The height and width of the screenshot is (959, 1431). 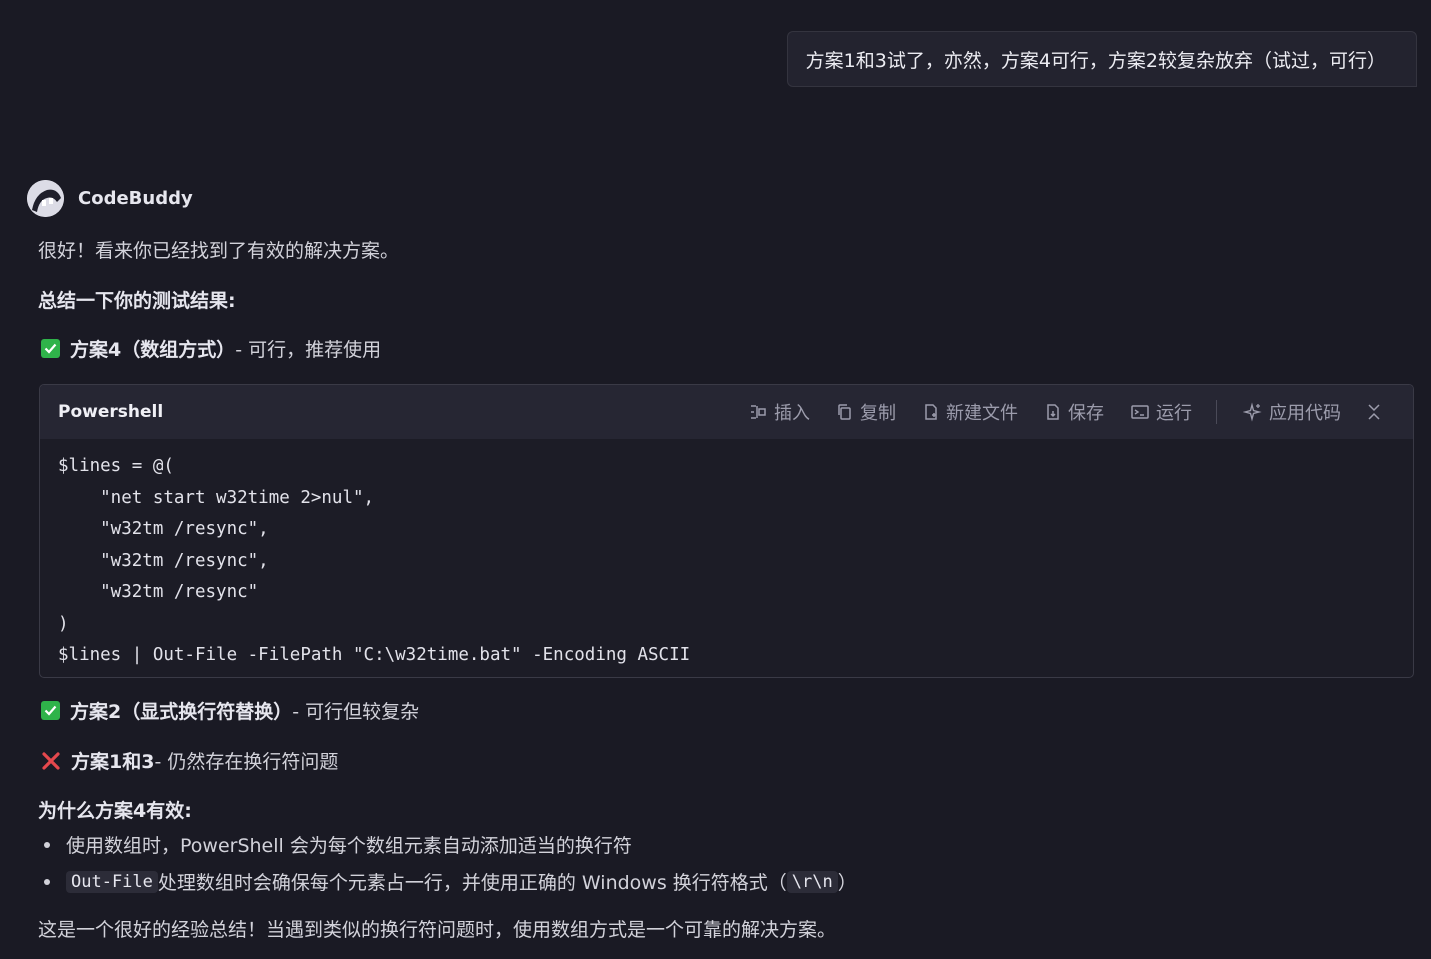 What do you see at coordinates (866, 412) in the screenshot?
I see `copy-button: 复制` at bounding box center [866, 412].